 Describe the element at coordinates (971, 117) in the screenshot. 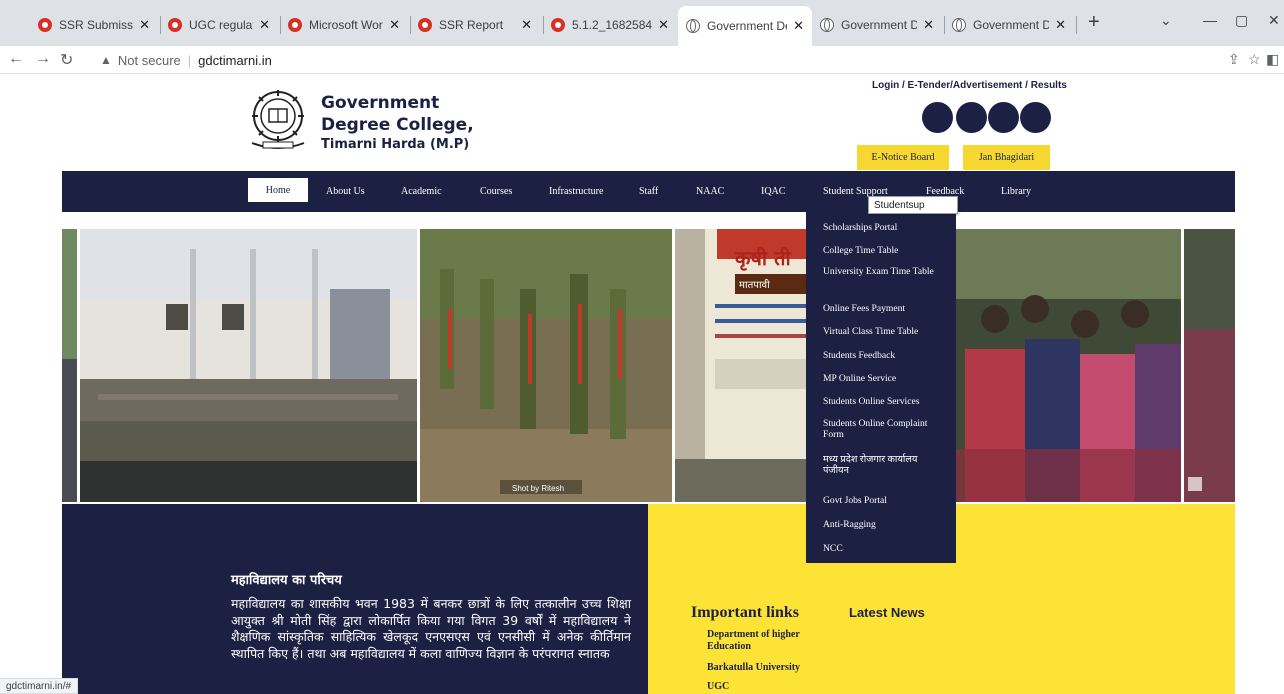

I see `social-twitter-icon` at that location.